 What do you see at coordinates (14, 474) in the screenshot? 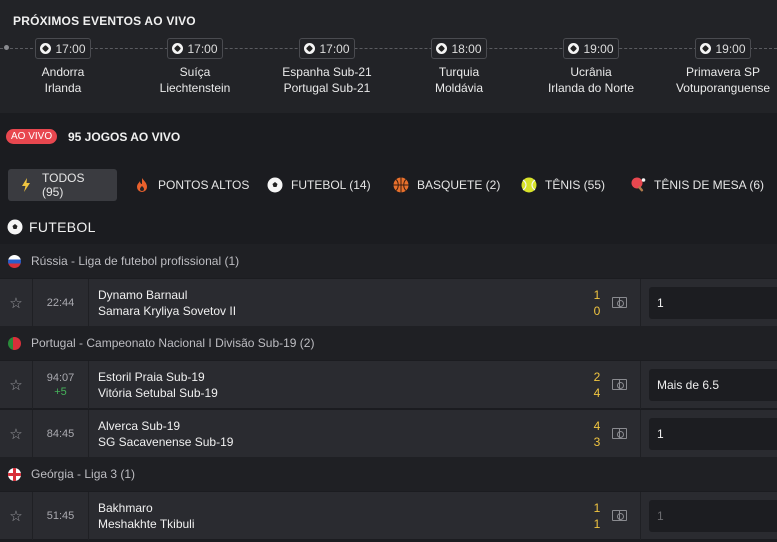
I see `georgia-flag-icon` at bounding box center [14, 474].